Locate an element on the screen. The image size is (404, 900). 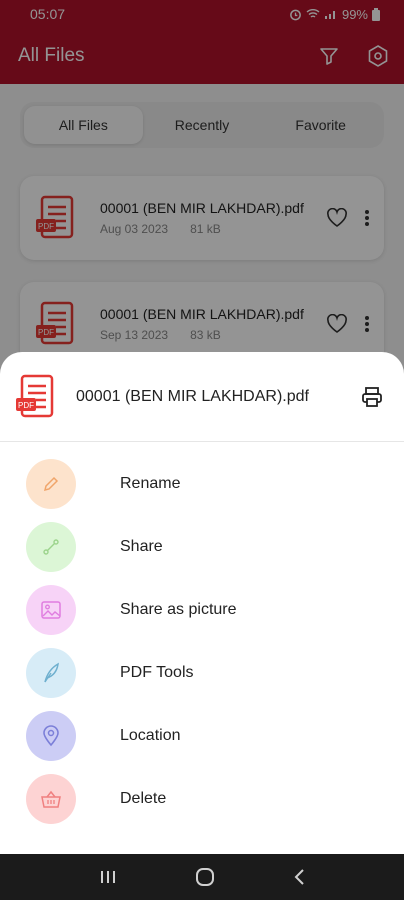
sheet-header: PDF 00001 (BEN MIR LAKHDAR).pdf is located at coordinates (202, 397).